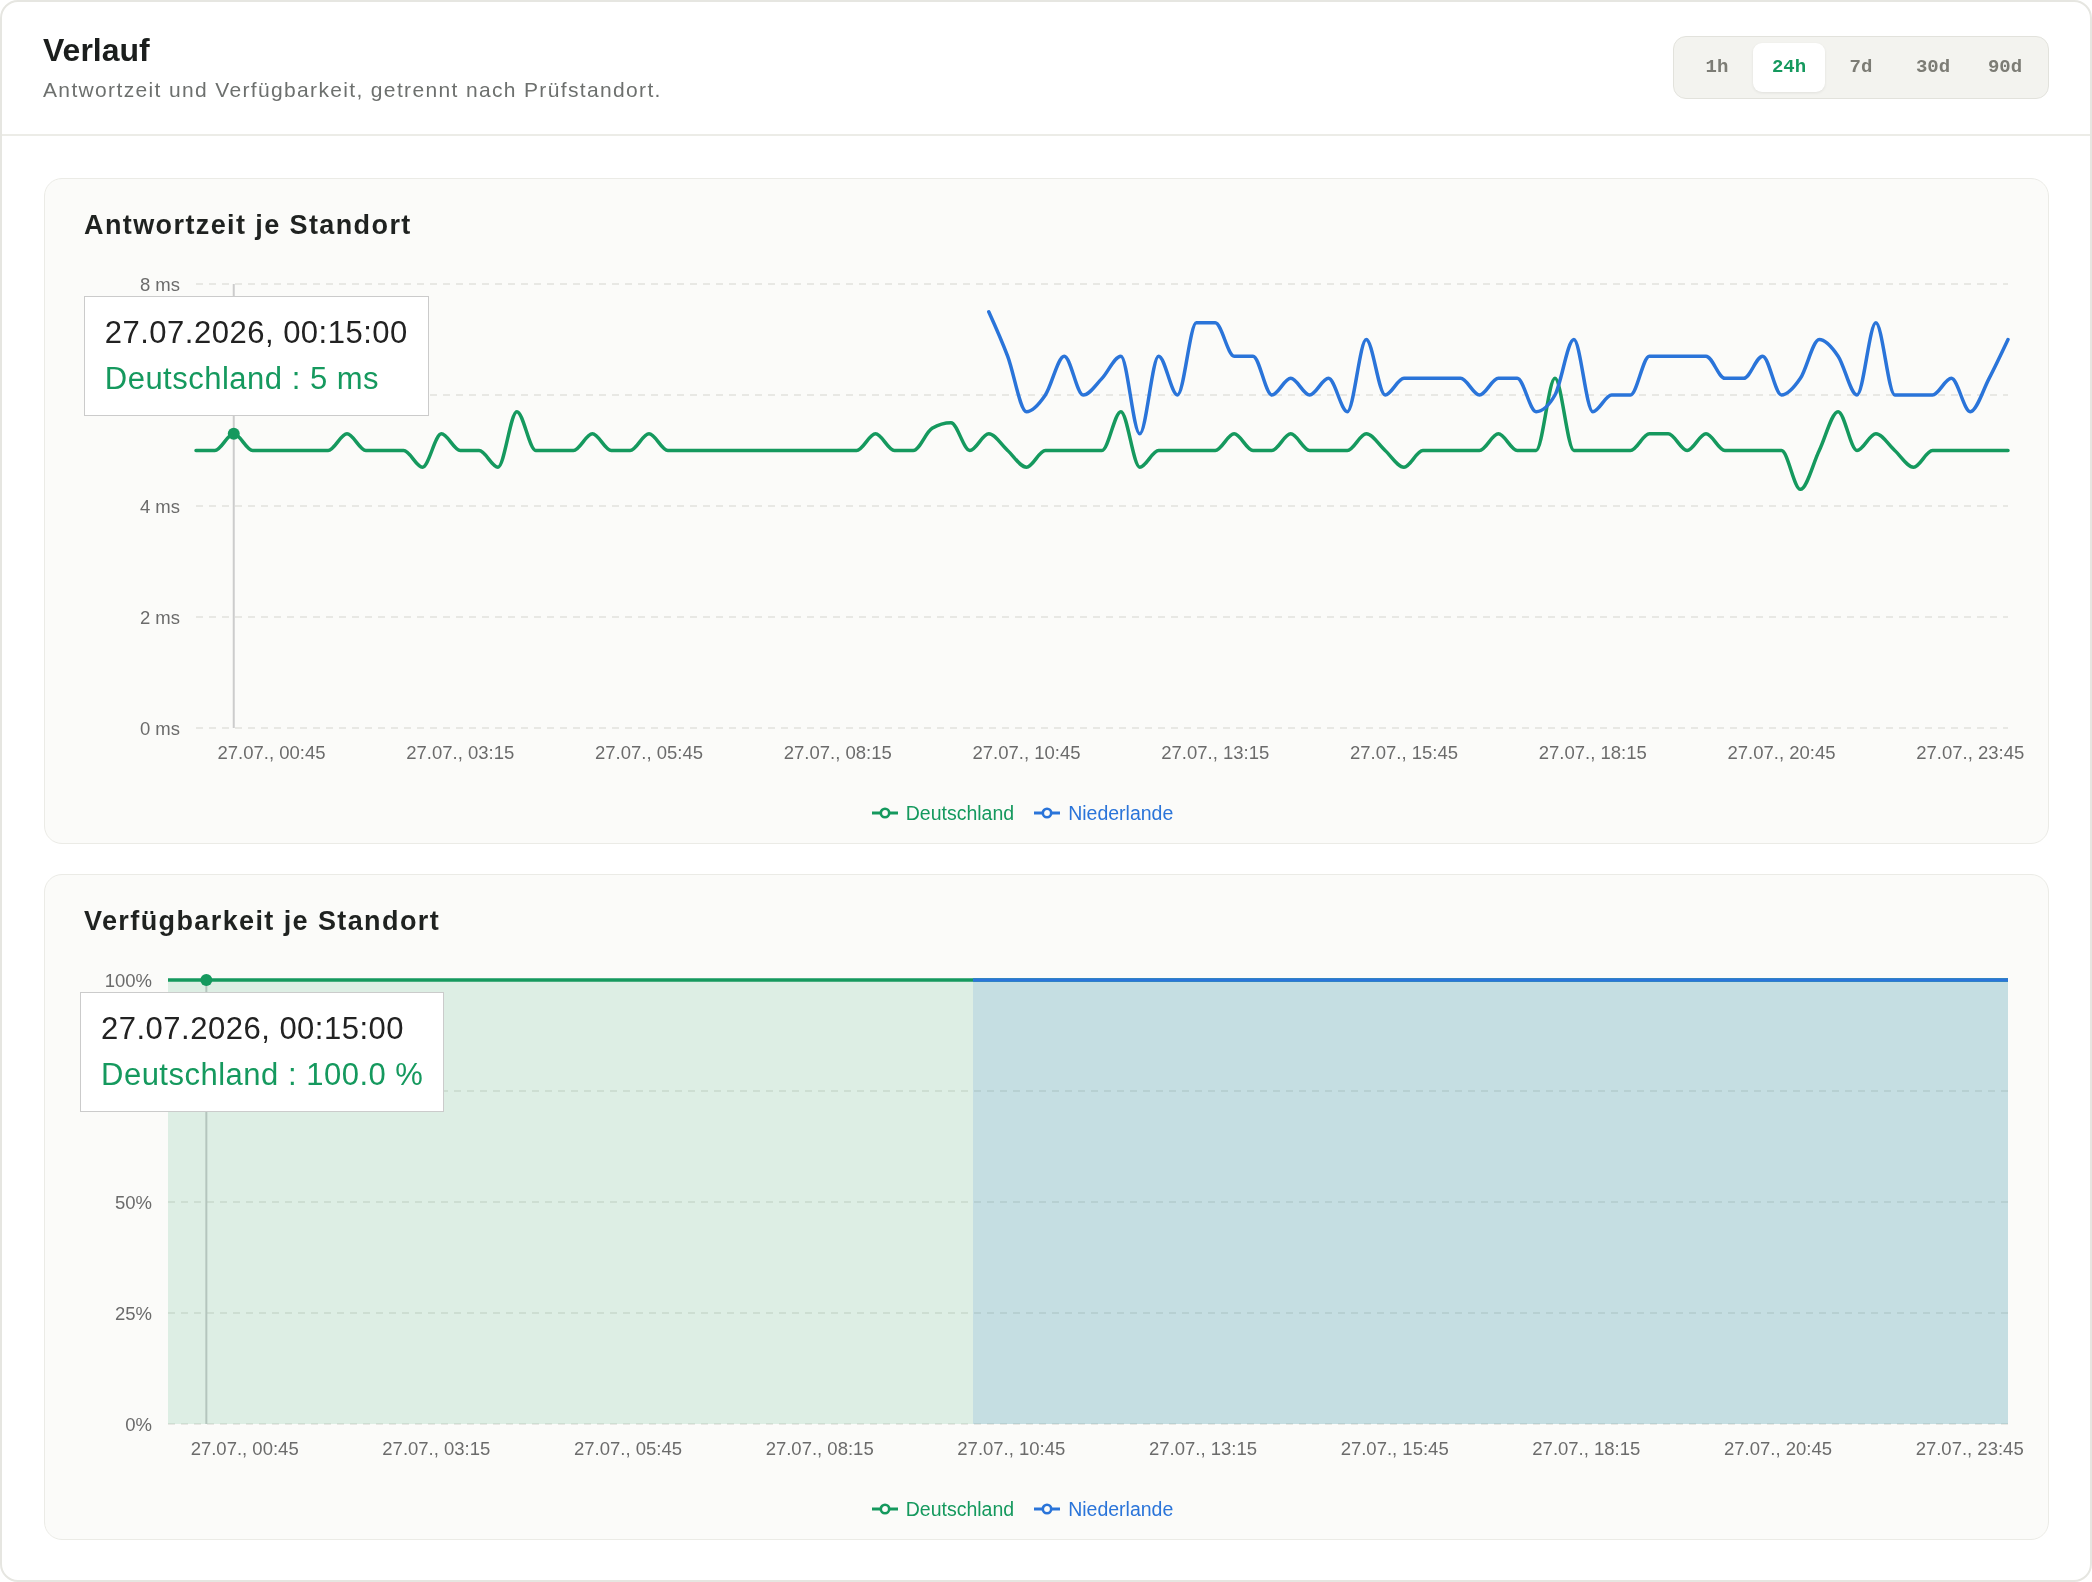 The height and width of the screenshot is (1582, 2092). I want to click on y-axis-label: 0%, so click(138, 1424).